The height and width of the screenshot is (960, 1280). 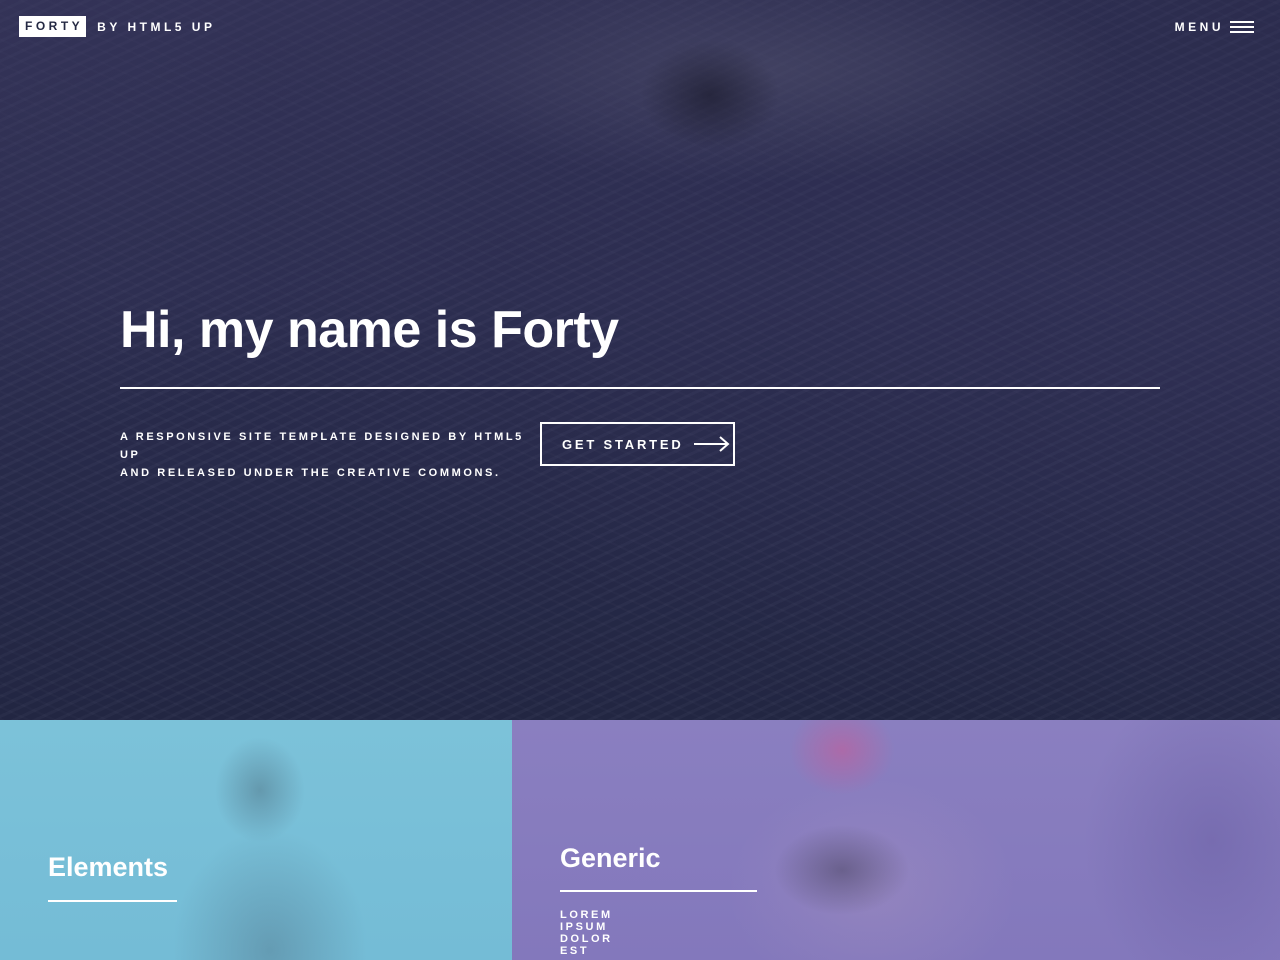 I want to click on tile-elements-divider, so click(x=112, y=901).